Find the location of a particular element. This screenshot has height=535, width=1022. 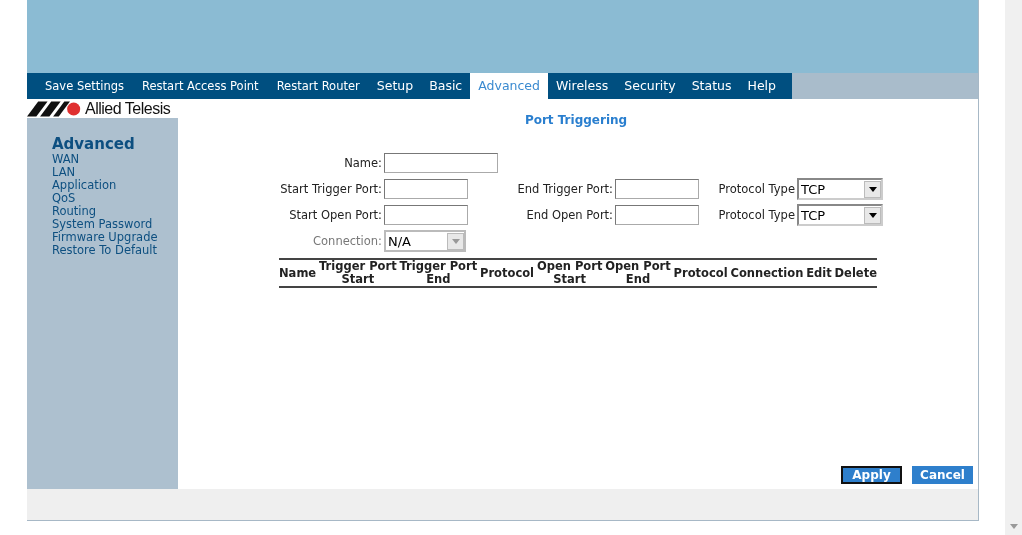

sidebar-link: QoS is located at coordinates (64, 198).